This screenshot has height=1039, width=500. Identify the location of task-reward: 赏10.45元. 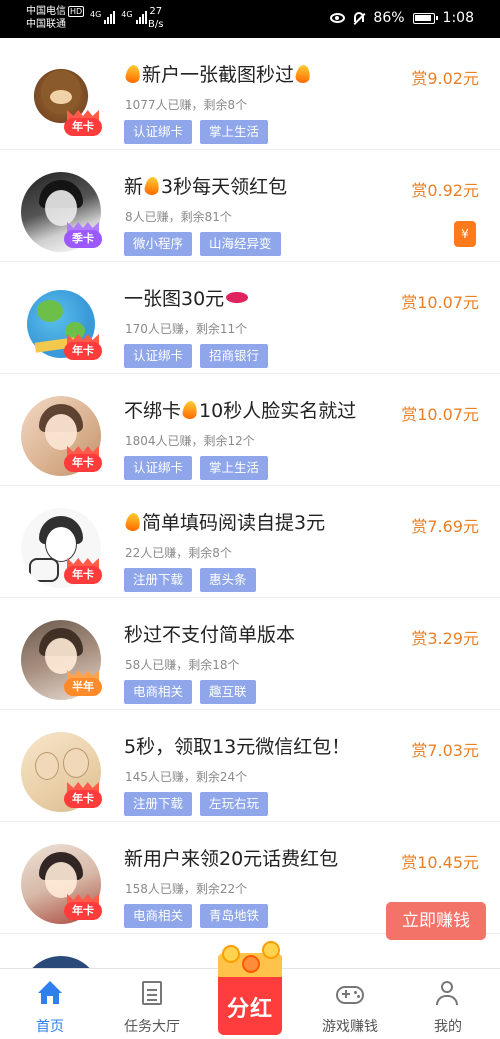
(440, 862).